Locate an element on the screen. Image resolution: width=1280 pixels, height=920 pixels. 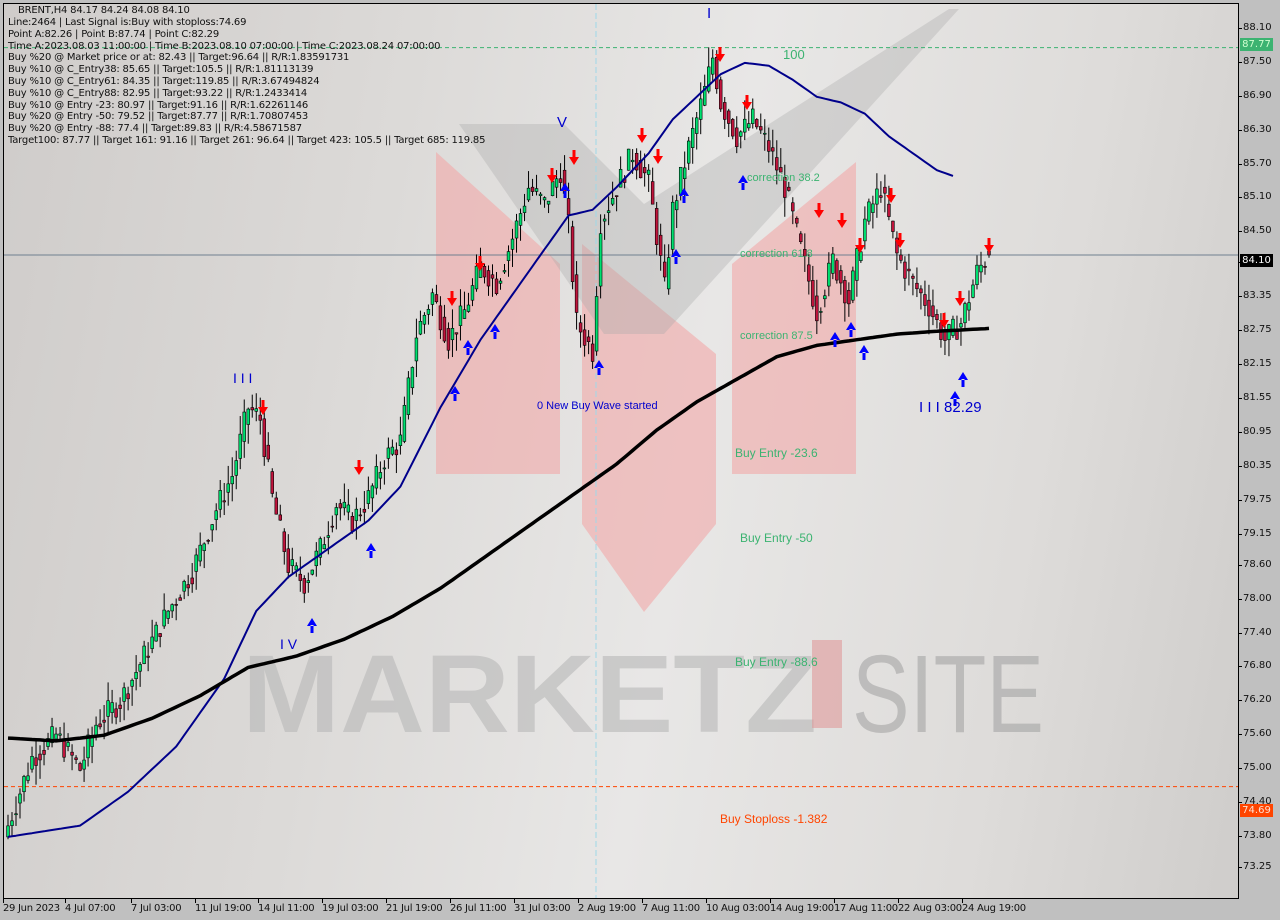
y-tick-label: 83.35 is located at coordinates (1257, 296).